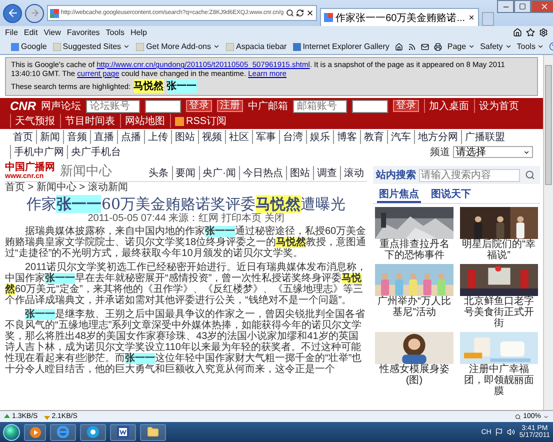 The height and width of the screenshot is (442, 553). Describe the element at coordinates (319, 137) in the screenshot. I see `nav-link: 娱乐` at that location.